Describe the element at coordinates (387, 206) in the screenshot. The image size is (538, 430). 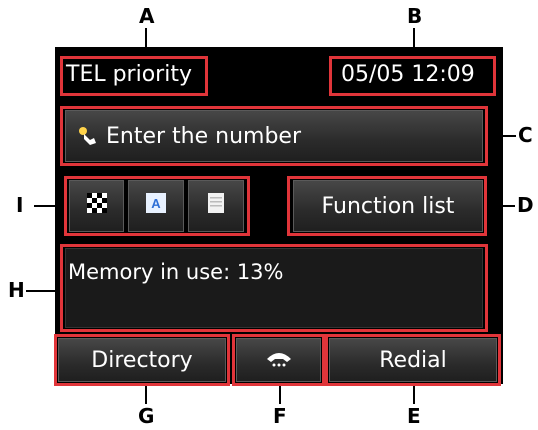
I see `highlight-d` at that location.